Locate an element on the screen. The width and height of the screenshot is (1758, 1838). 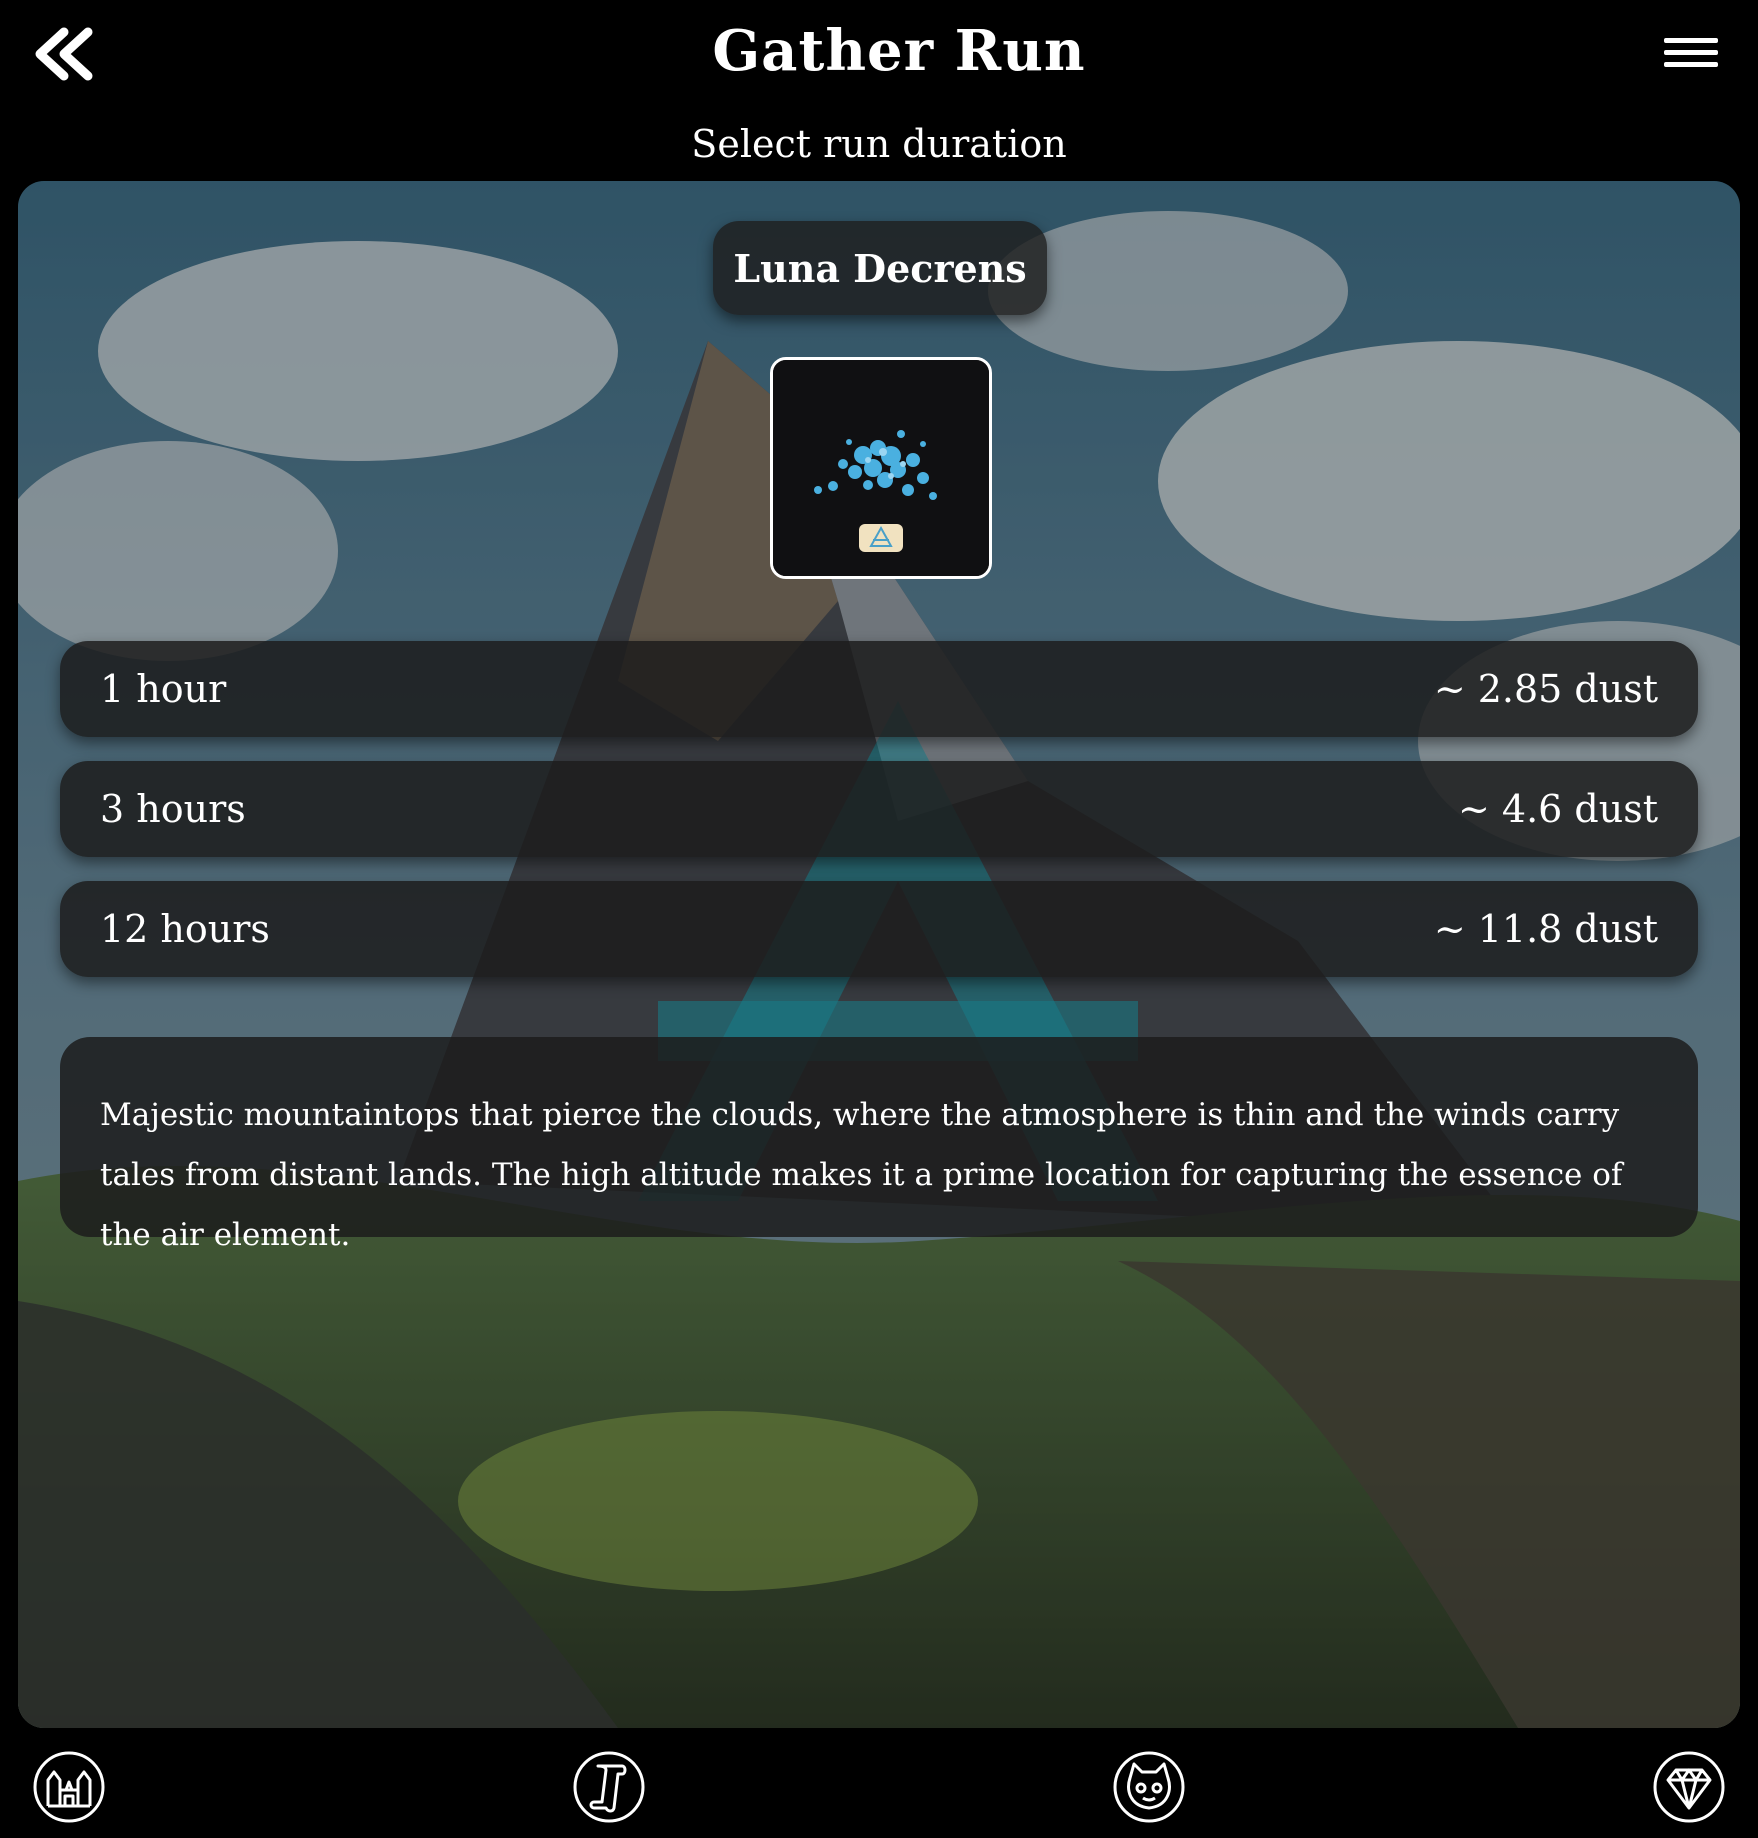
duration-reward: ~ 4.6 dust is located at coordinates (1557, 809).